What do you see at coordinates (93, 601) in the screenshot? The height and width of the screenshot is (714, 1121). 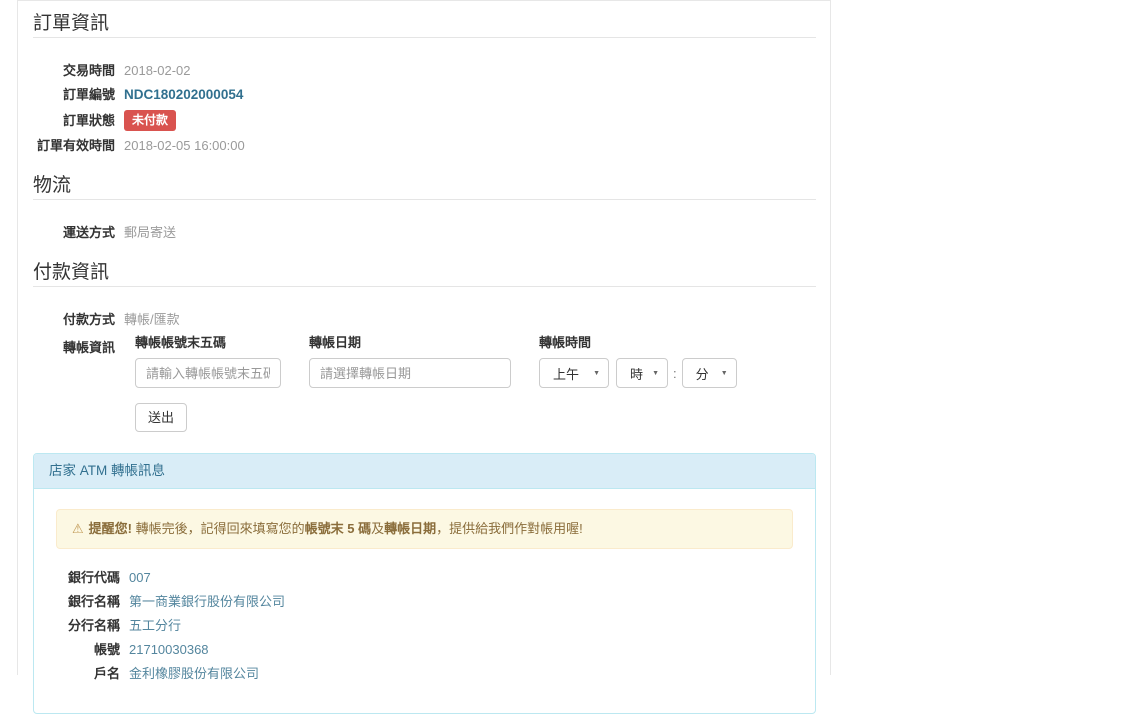 I see `row-label: 銀行名稱` at bounding box center [93, 601].